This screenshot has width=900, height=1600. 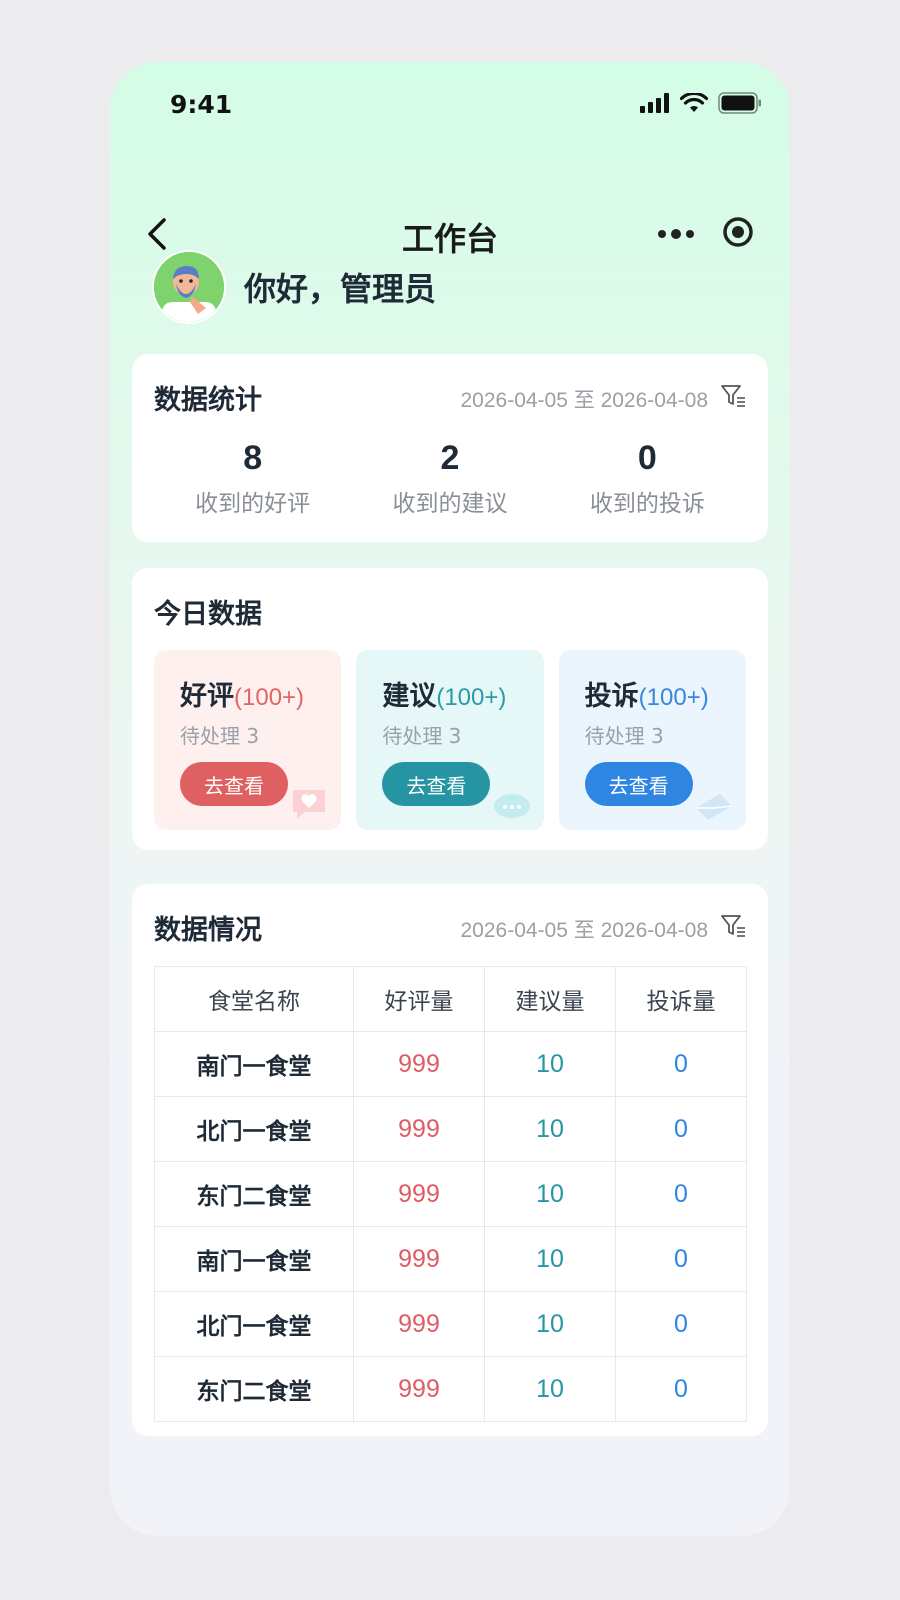 I want to click on wifi-icon, so click(x=694, y=102).